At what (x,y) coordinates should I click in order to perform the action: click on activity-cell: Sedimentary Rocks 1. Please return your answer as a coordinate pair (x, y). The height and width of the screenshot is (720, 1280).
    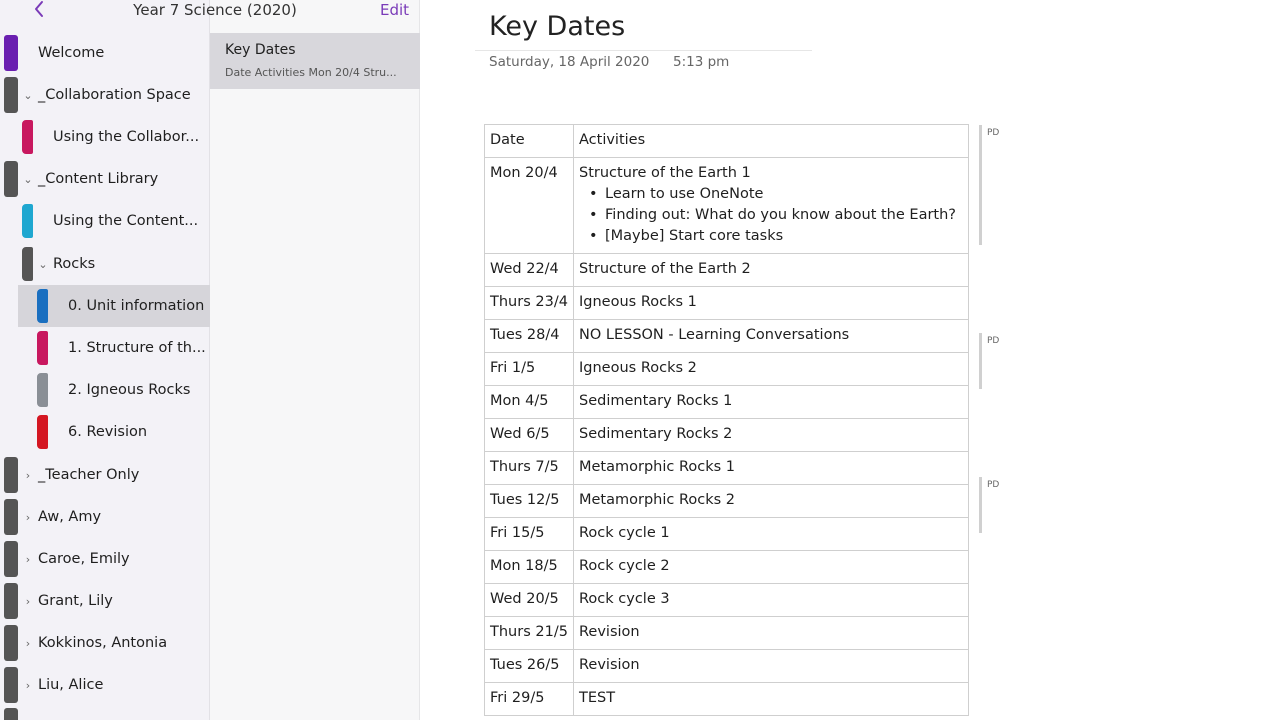
    Looking at the image, I should click on (771, 402).